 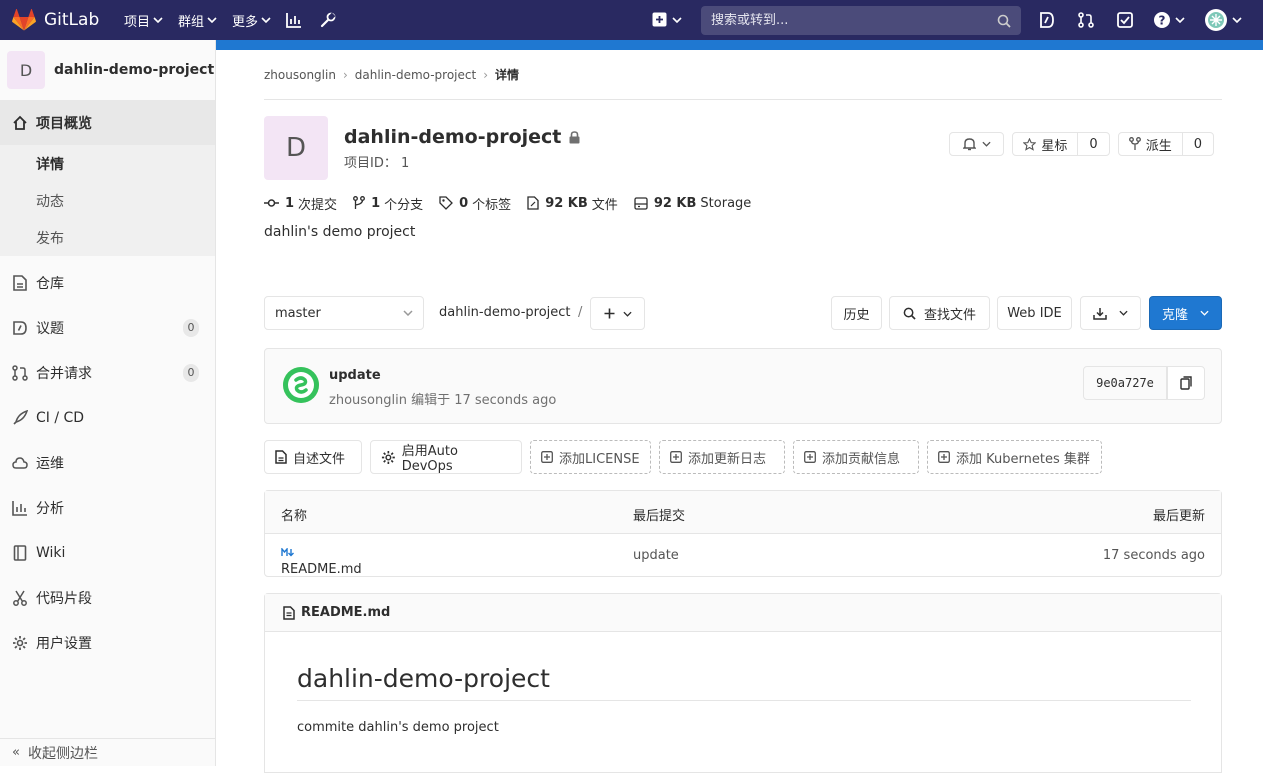 I want to click on search-box, so click(x=861, y=20).